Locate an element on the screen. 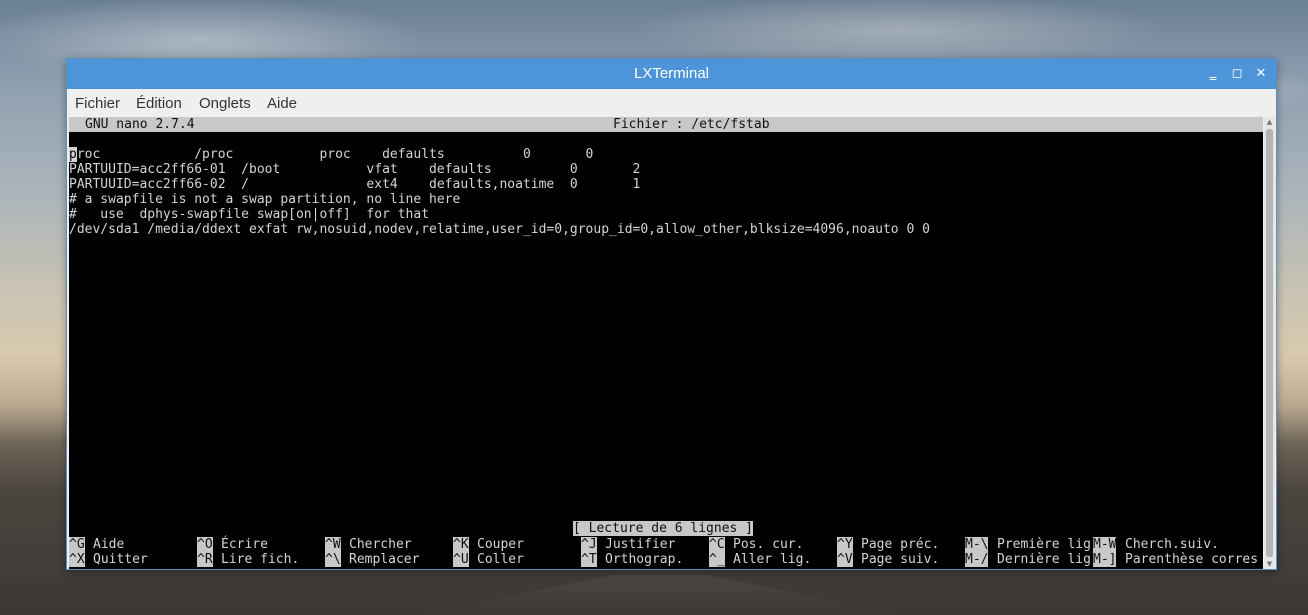 The width and height of the screenshot is (1308, 615). menu-aide: Aide is located at coordinates (282, 104).